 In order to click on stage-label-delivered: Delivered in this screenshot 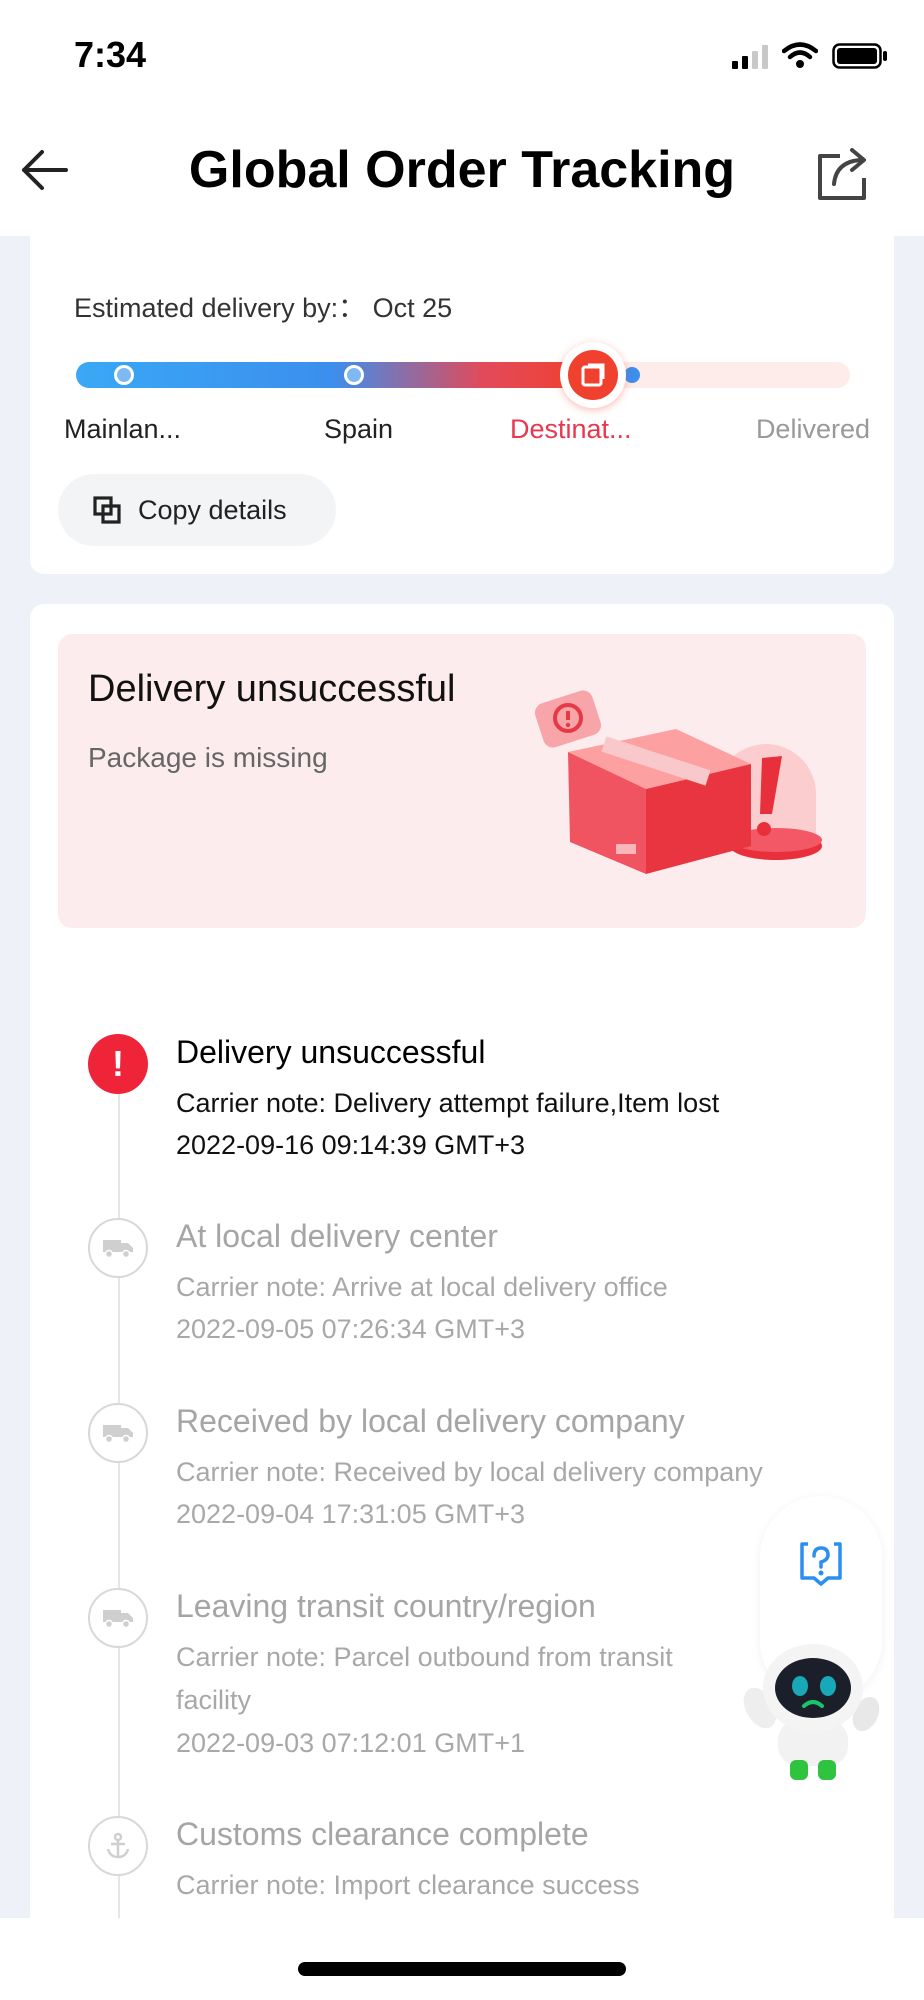, I will do `click(812, 429)`.